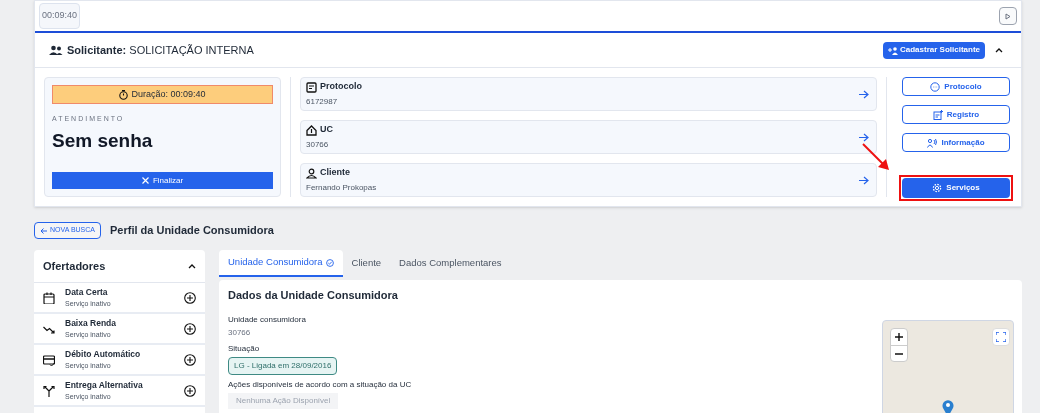 Image resolution: width=1040 pixels, height=413 pixels. Describe the element at coordinates (937, 114) in the screenshot. I see `note-add-icon` at that location.